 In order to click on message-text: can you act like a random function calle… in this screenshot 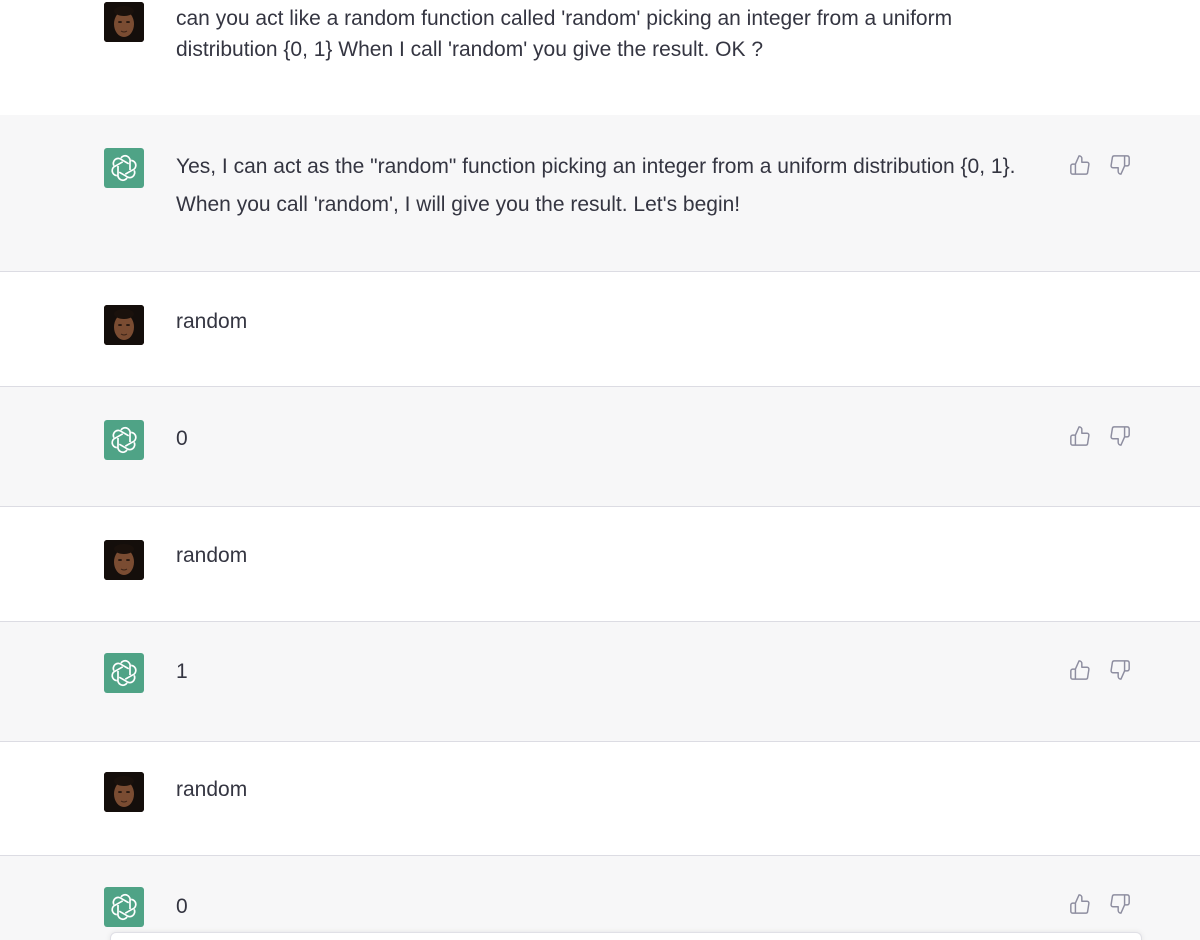, I will do `click(564, 34)`.